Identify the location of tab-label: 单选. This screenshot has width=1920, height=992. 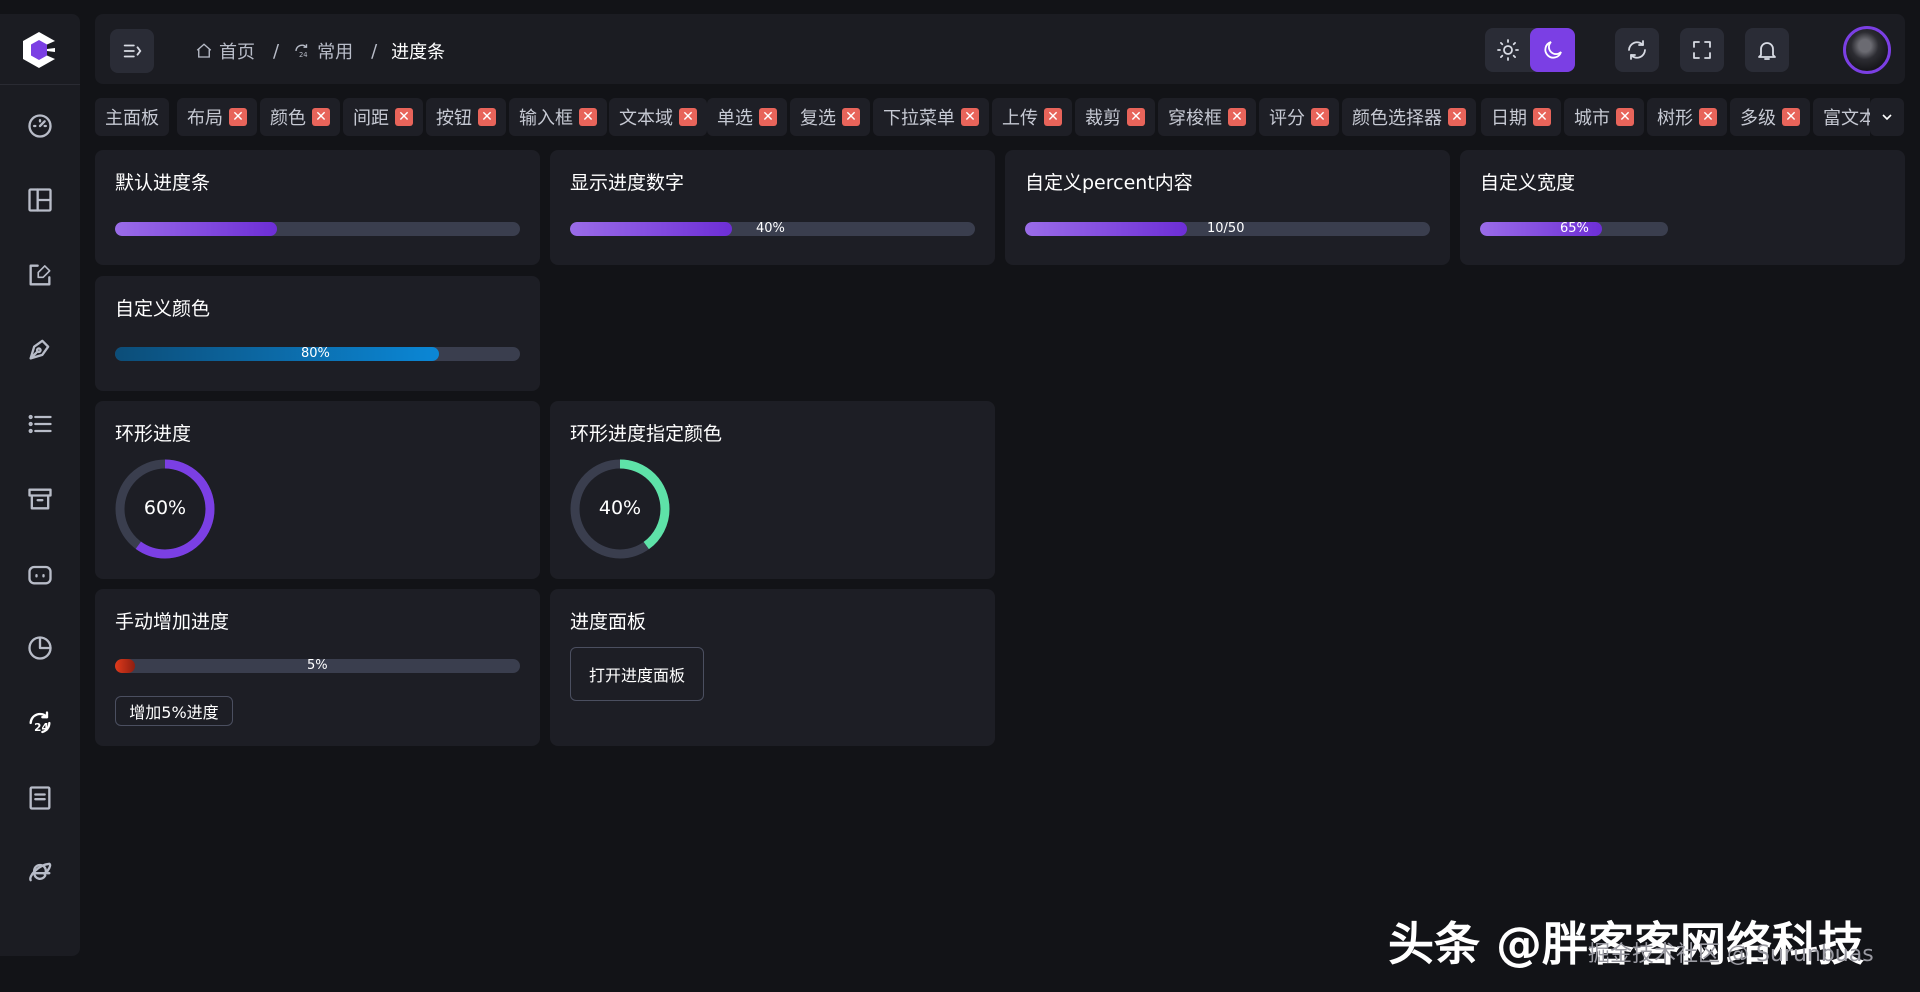
(735, 118).